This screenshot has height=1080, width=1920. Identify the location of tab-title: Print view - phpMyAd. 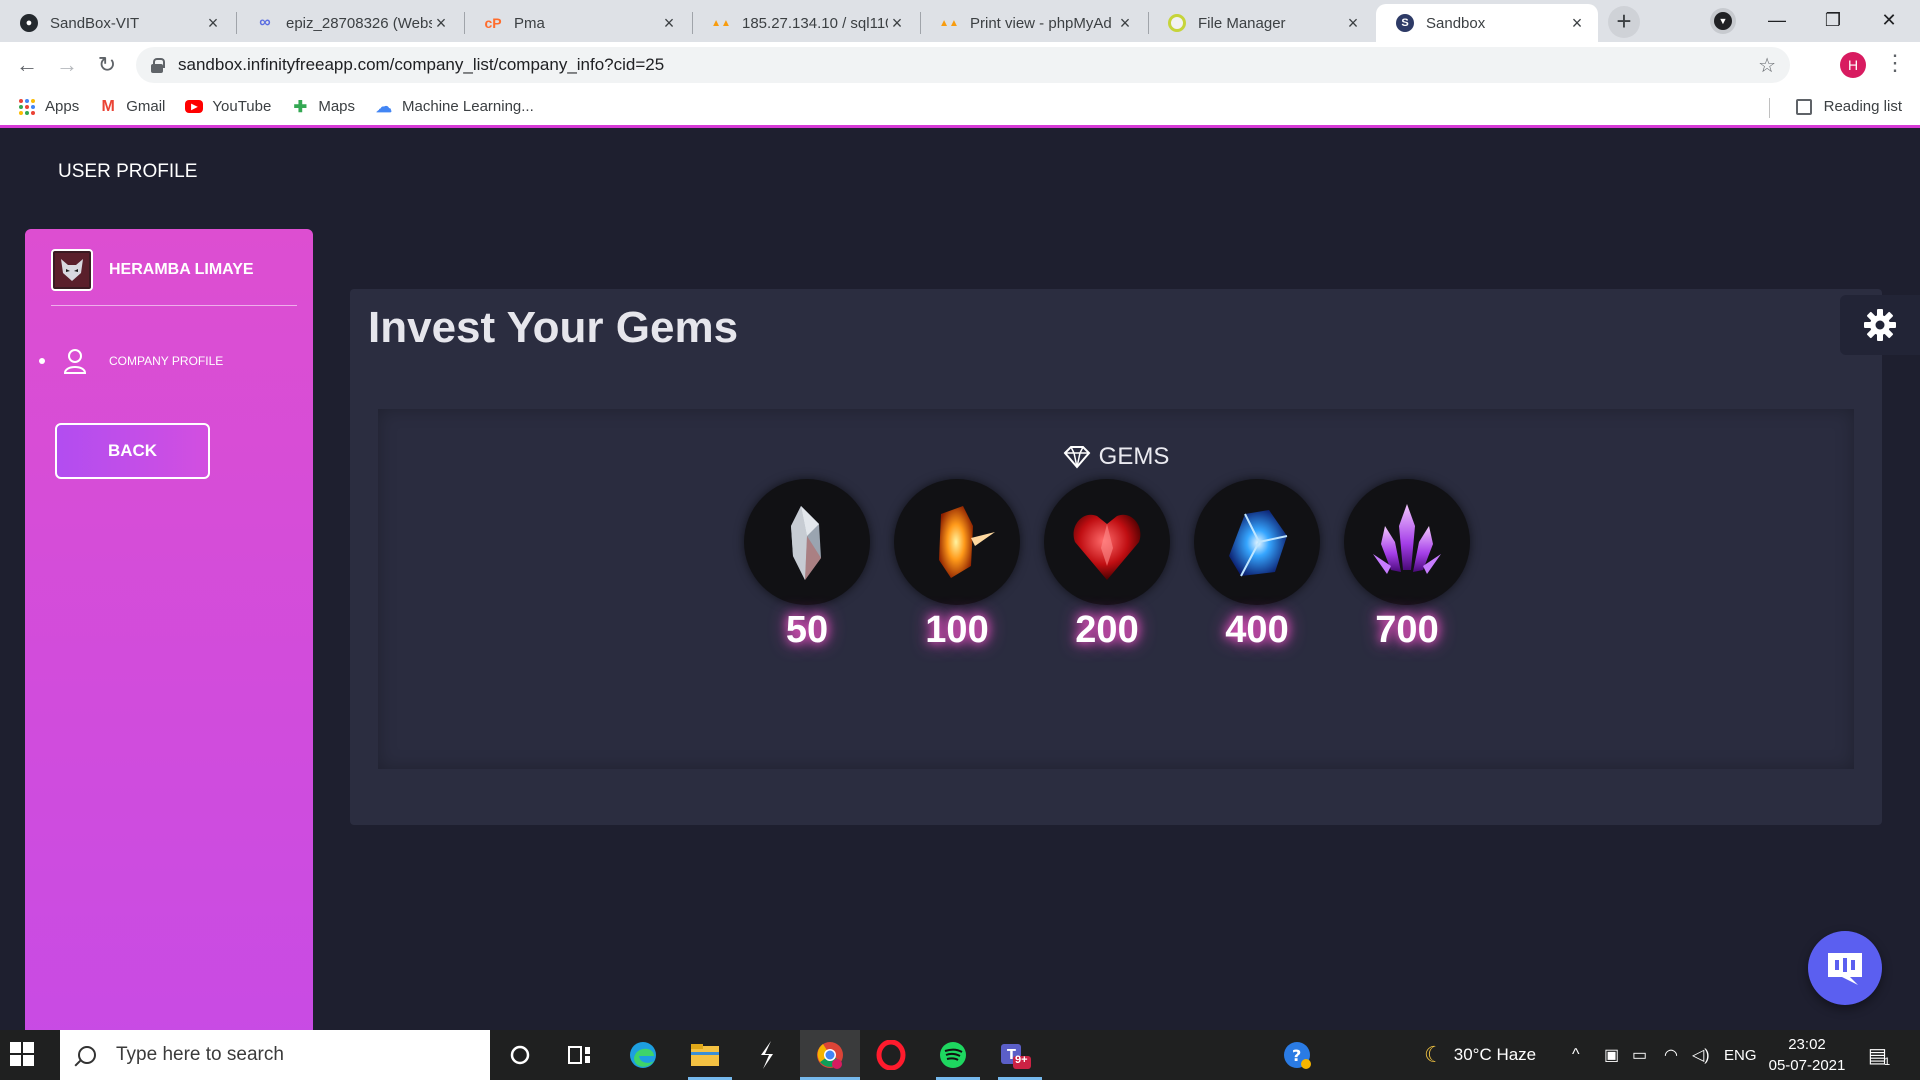
(1041, 23).